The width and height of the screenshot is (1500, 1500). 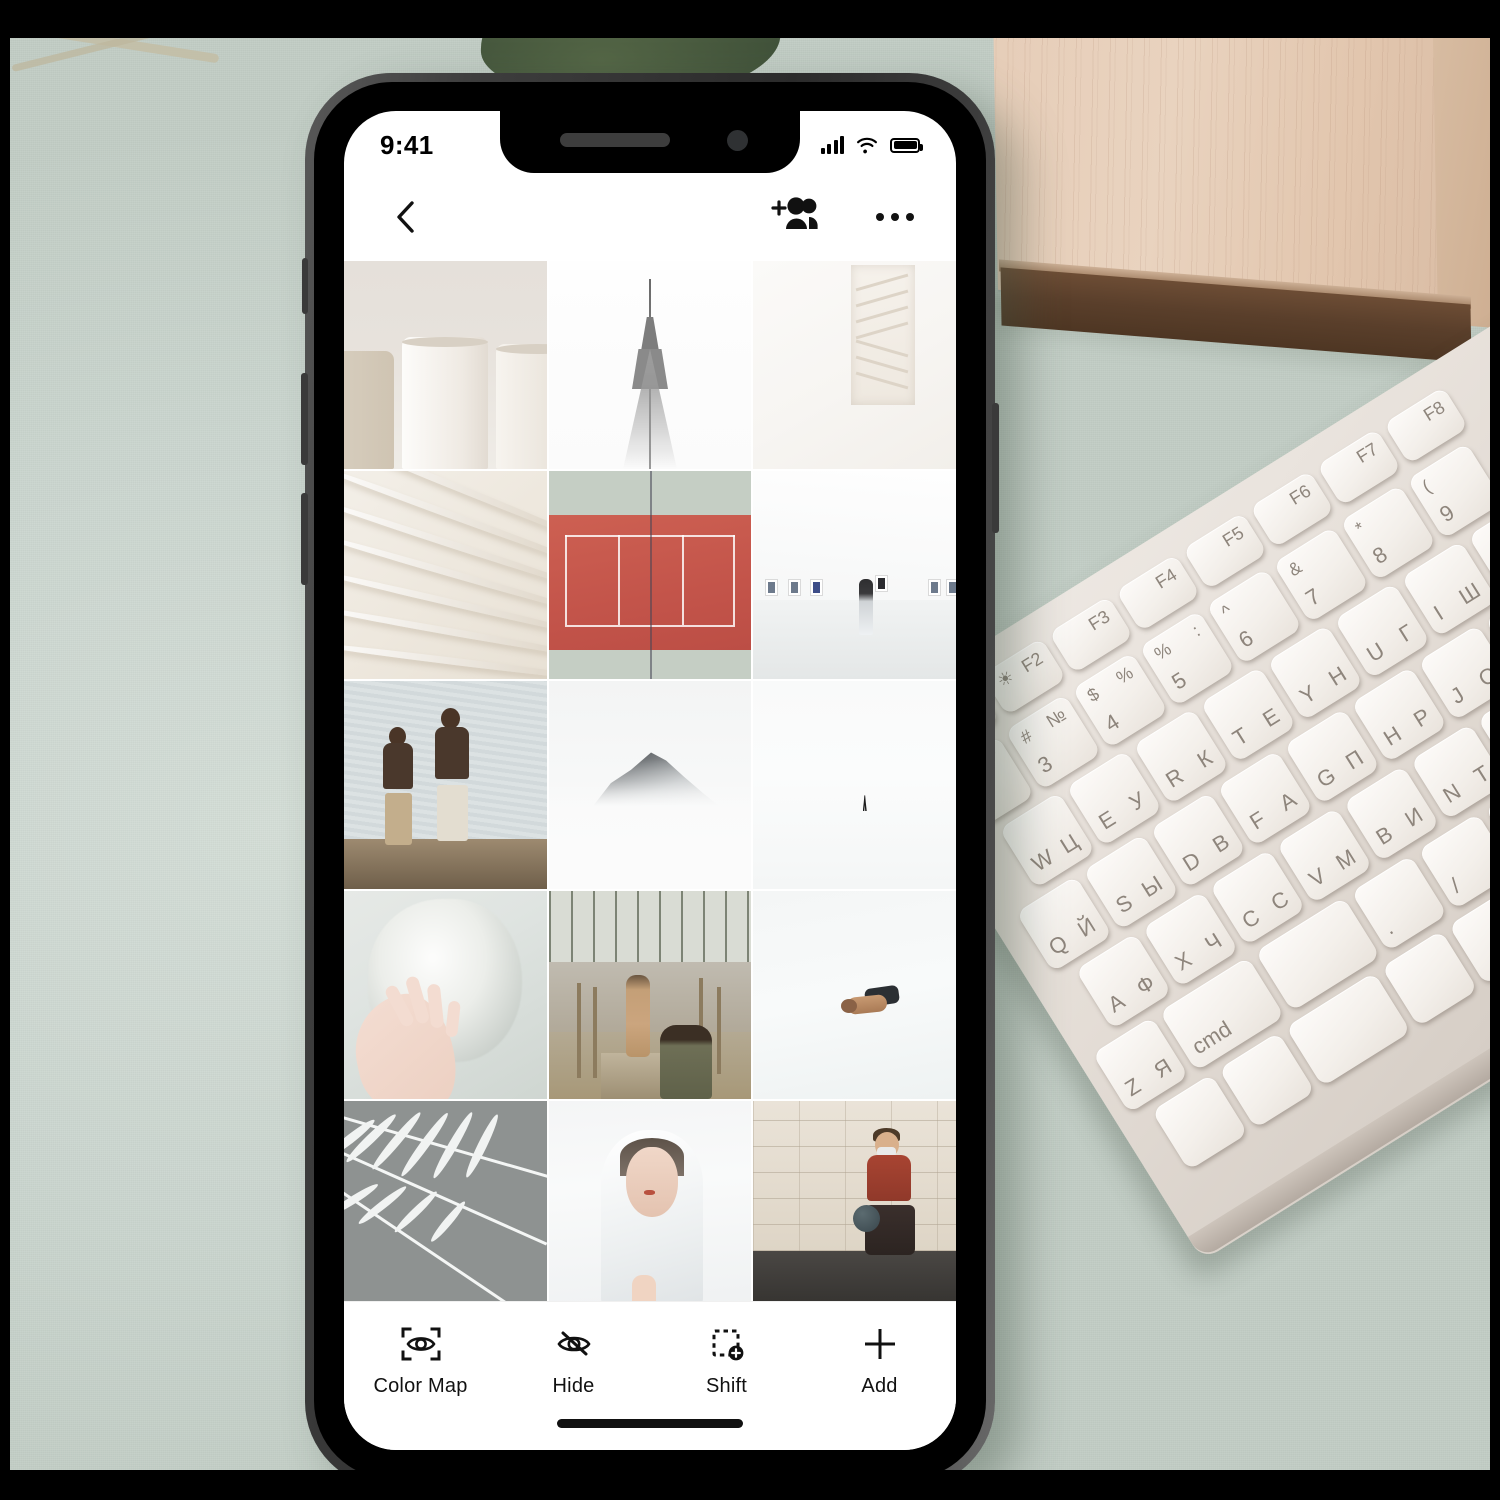 What do you see at coordinates (726, 1386) in the screenshot?
I see `tool-label: Shift` at bounding box center [726, 1386].